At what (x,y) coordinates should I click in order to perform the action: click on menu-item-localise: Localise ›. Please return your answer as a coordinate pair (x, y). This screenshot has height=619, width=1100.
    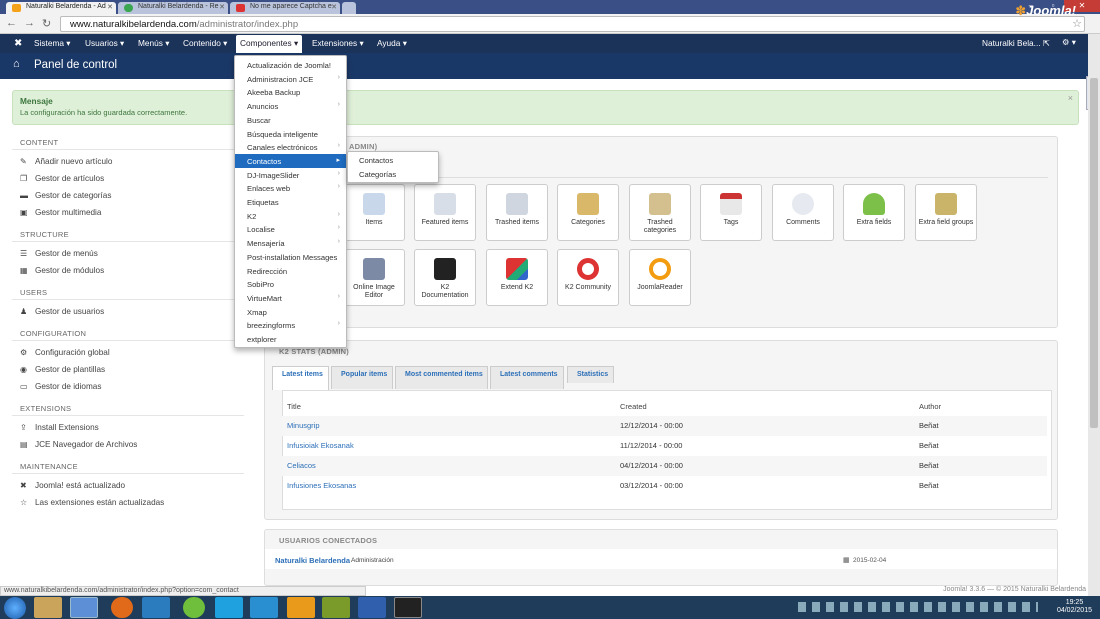
    Looking at the image, I should click on (290, 229).